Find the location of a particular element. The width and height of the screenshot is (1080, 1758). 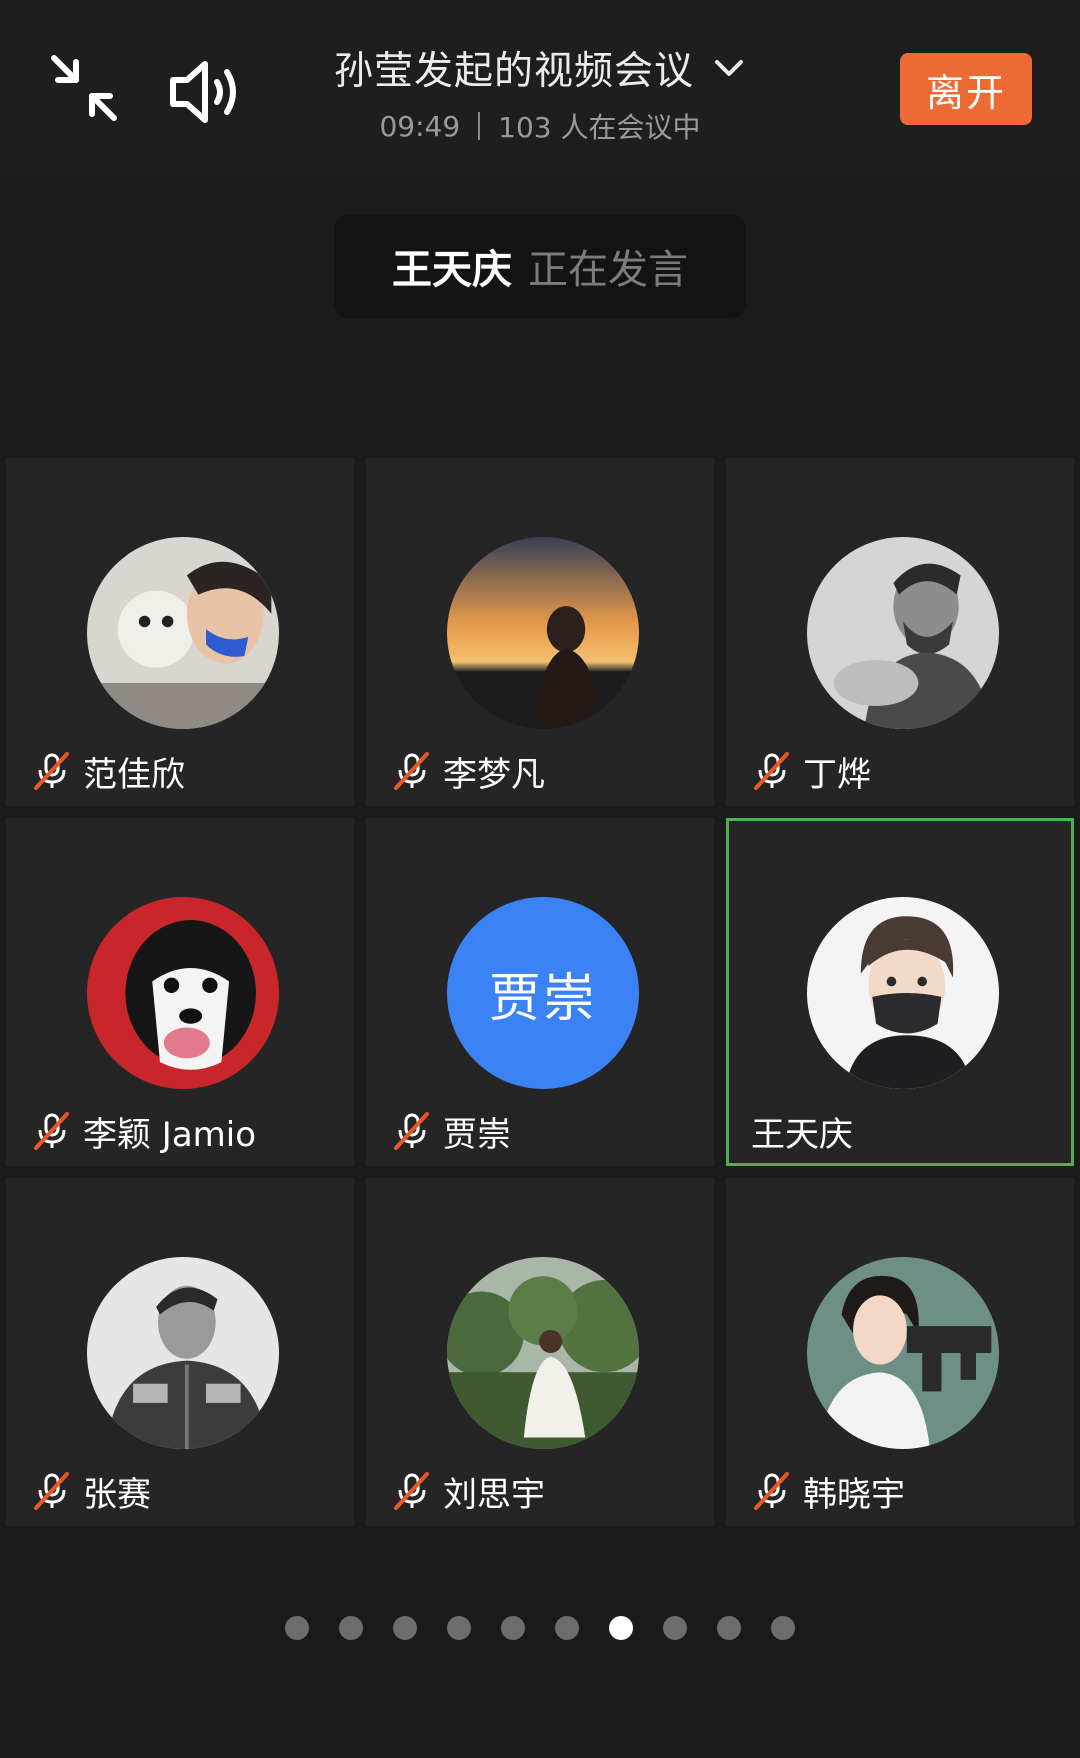

avatar-initials: 贾崇 is located at coordinates (542, 998).